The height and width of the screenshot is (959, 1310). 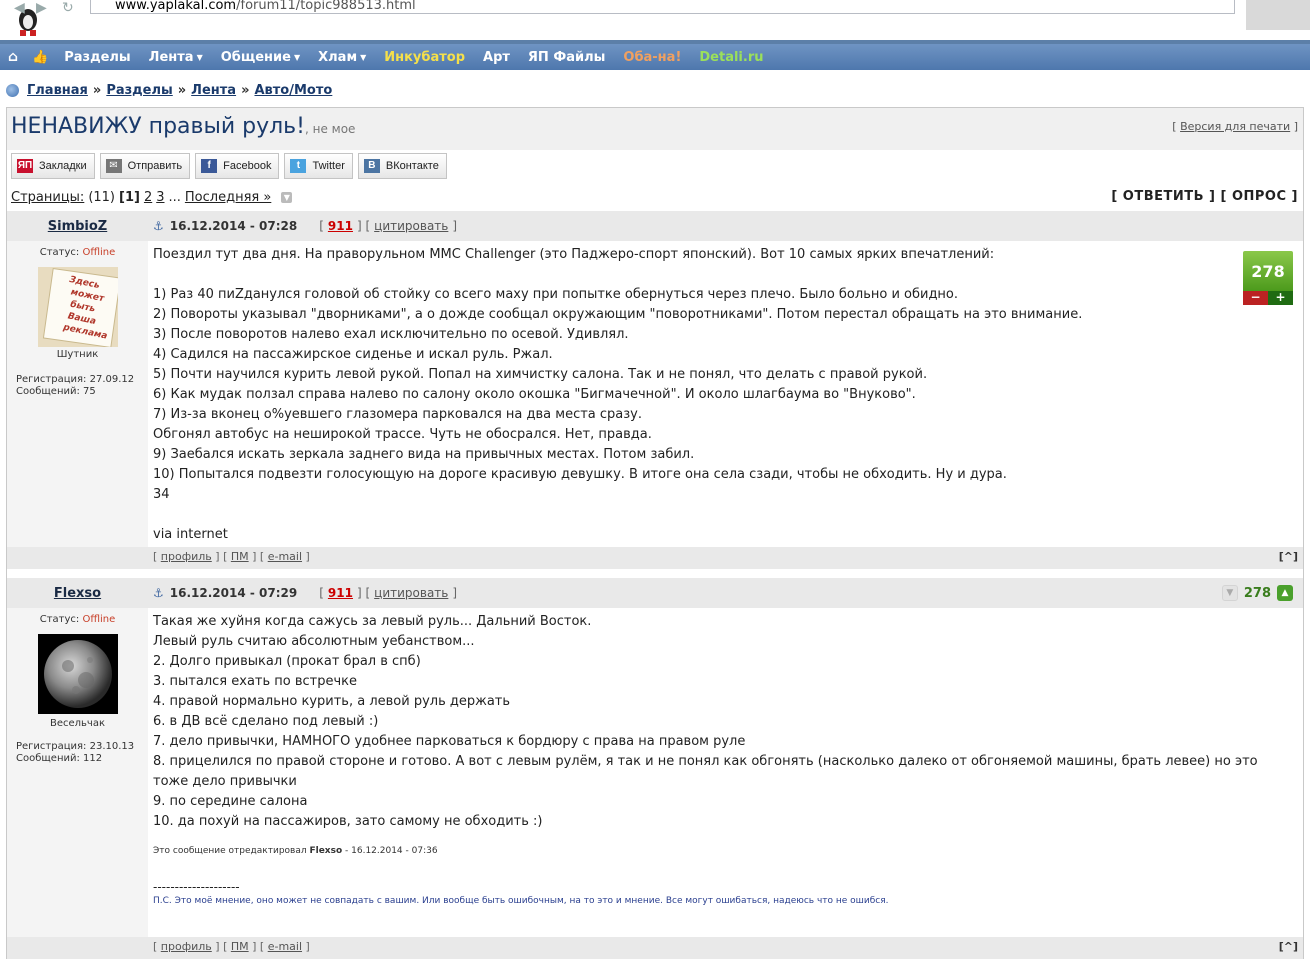 I want to click on breadcrumb-link: Лента, so click(x=213, y=90).